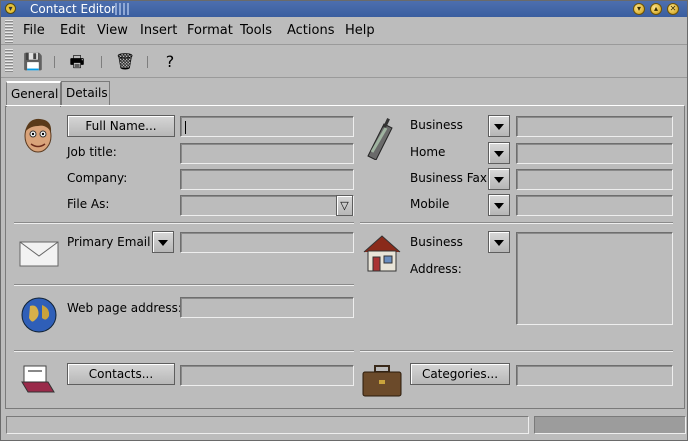  I want to click on phone-business-fax-label: Business Fax, so click(448, 178).